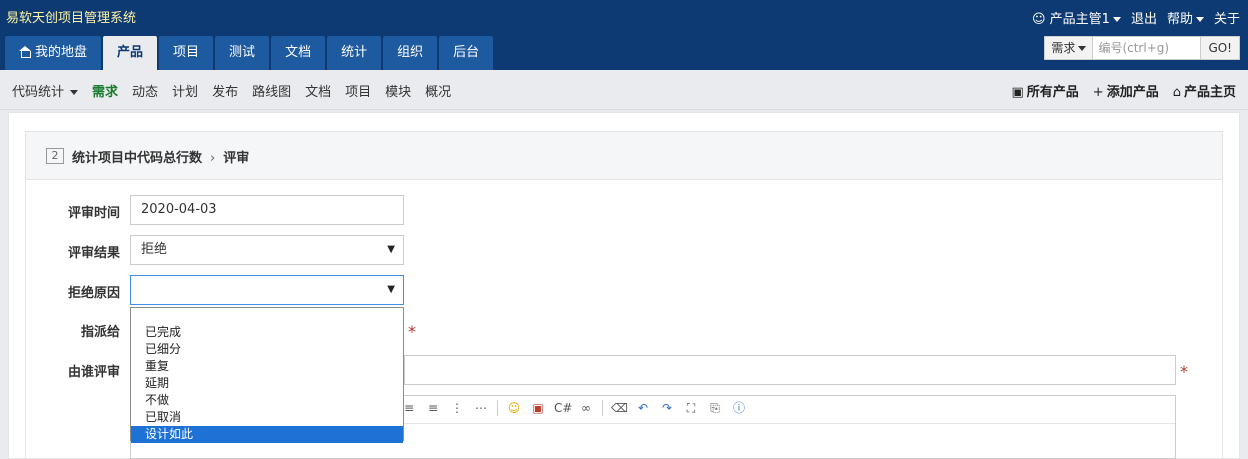 The height and width of the screenshot is (459, 1248). I want to click on dropdown-option: 已完成, so click(267, 332).